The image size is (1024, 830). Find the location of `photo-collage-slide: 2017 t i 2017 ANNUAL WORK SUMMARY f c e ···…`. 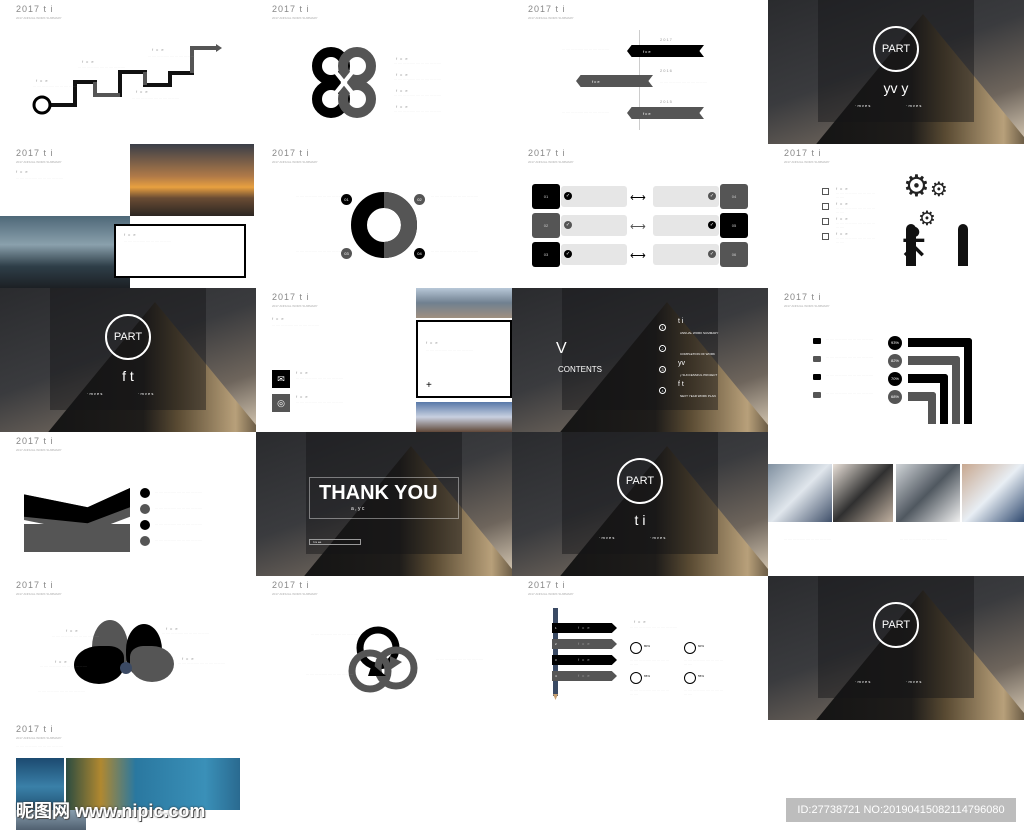

photo-collage-slide: 2017 t i 2017 ANNUAL WORK SUMMARY f c e ···… is located at coordinates (128, 216).